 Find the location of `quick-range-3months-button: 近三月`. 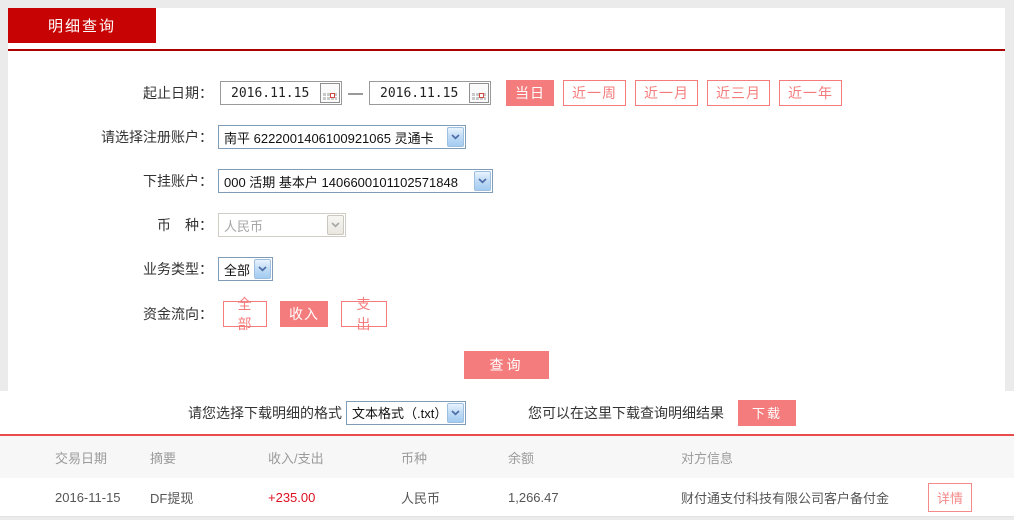

quick-range-3months-button: 近三月 is located at coordinates (738, 93).